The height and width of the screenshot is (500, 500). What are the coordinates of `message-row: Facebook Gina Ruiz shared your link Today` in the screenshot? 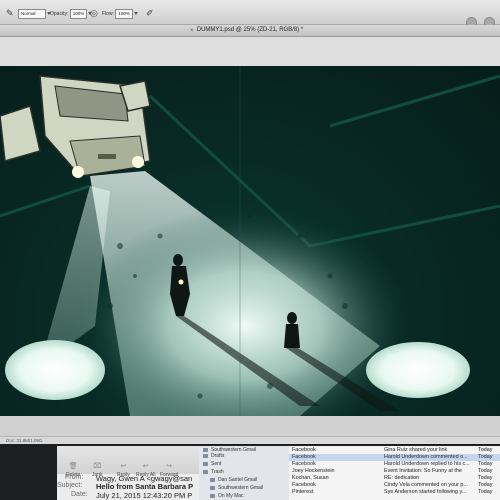 It's located at (394, 450).